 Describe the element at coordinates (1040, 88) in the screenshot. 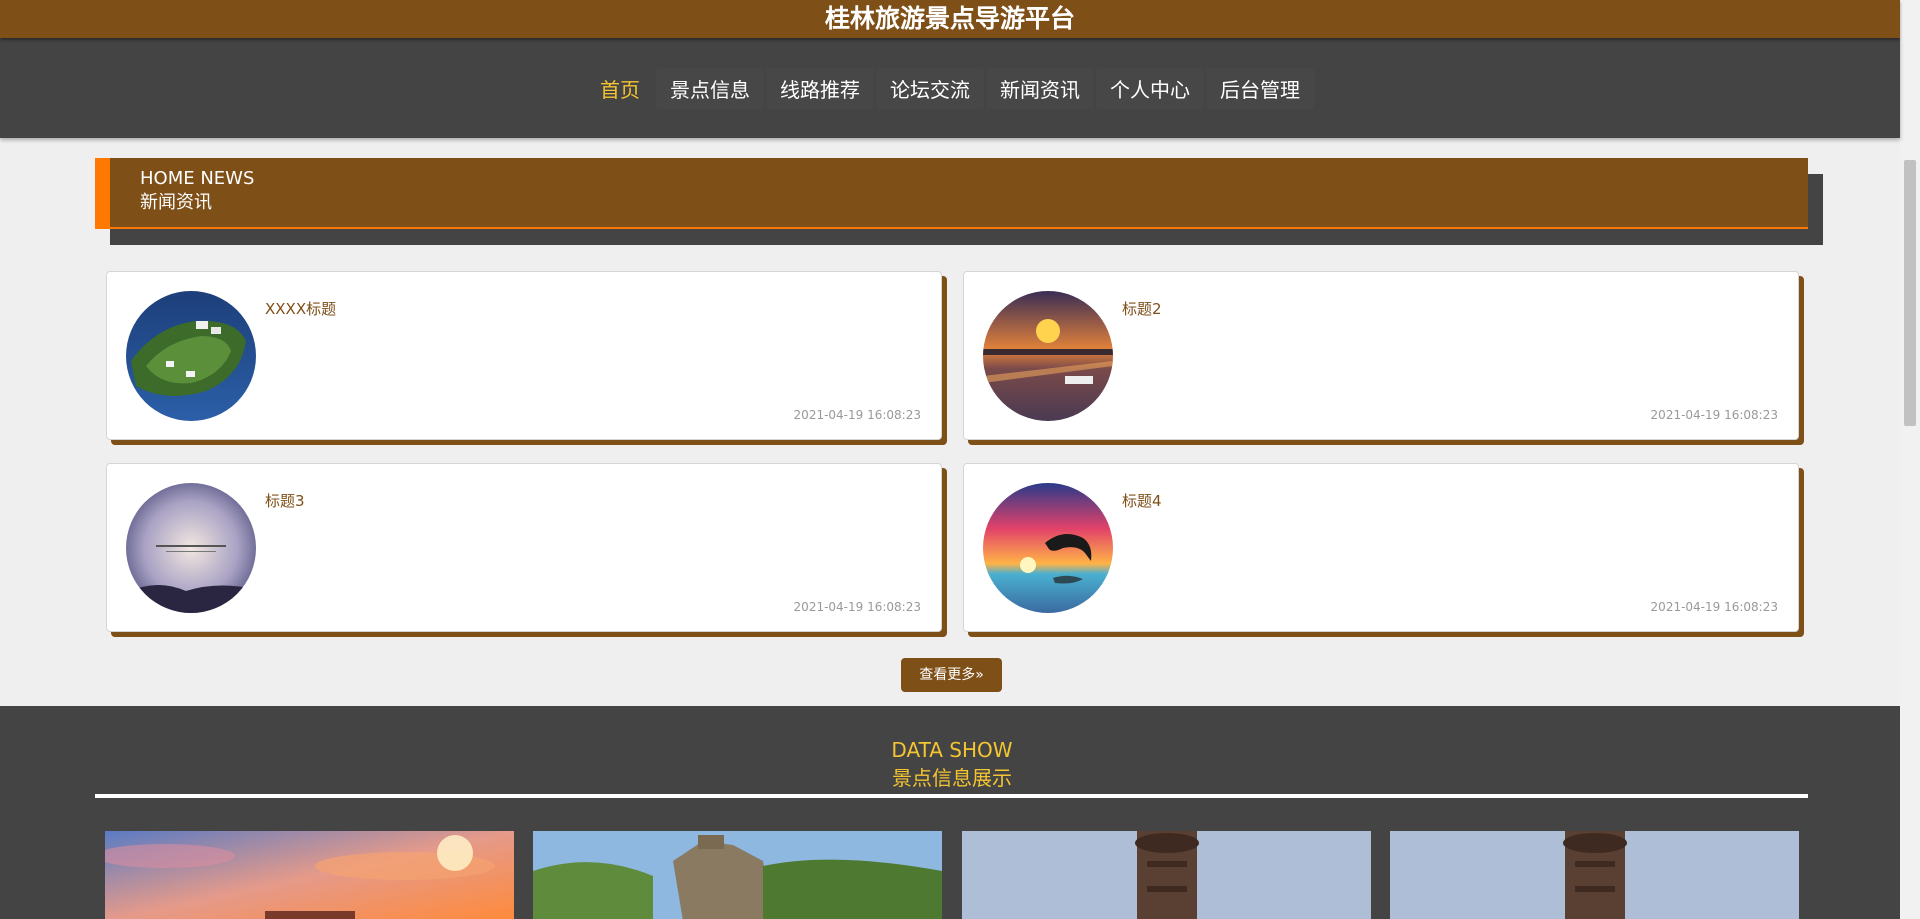

I see `nav-item-news: 新闻资讯` at that location.